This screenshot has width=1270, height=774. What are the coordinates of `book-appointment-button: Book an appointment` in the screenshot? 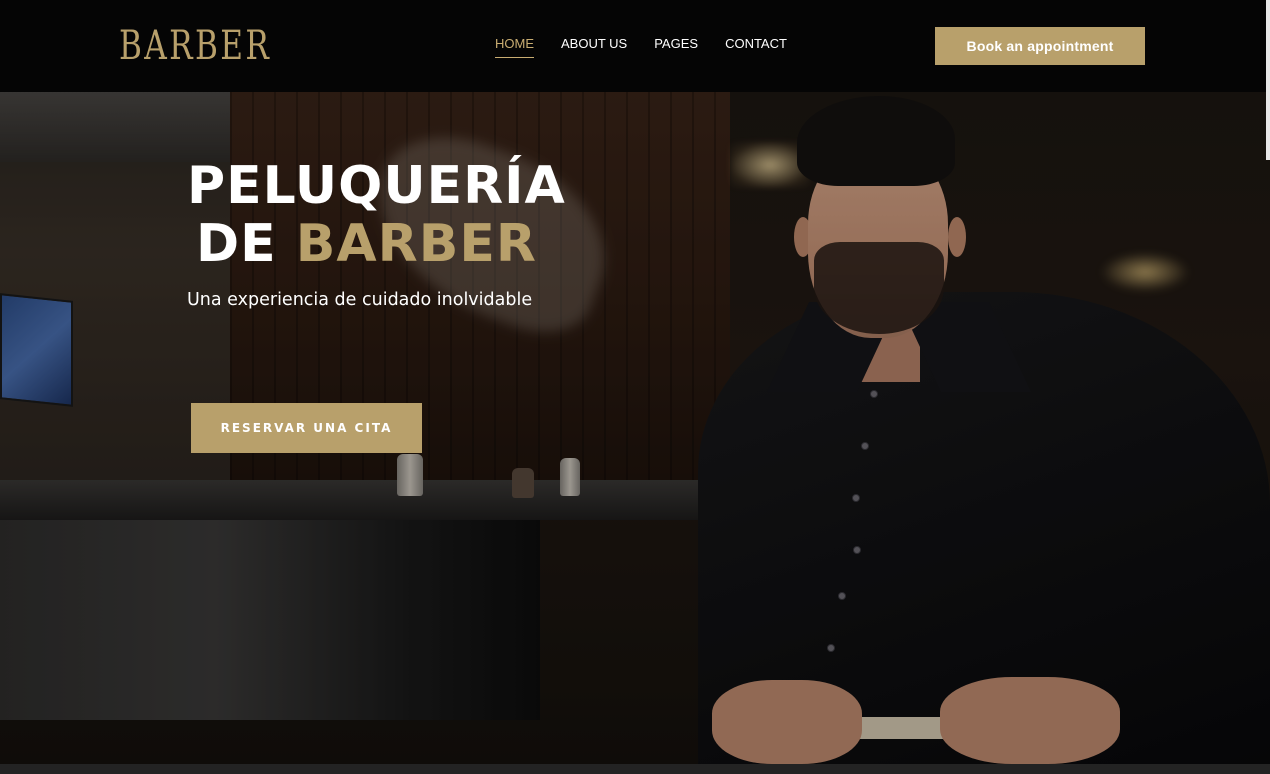 It's located at (1040, 46).